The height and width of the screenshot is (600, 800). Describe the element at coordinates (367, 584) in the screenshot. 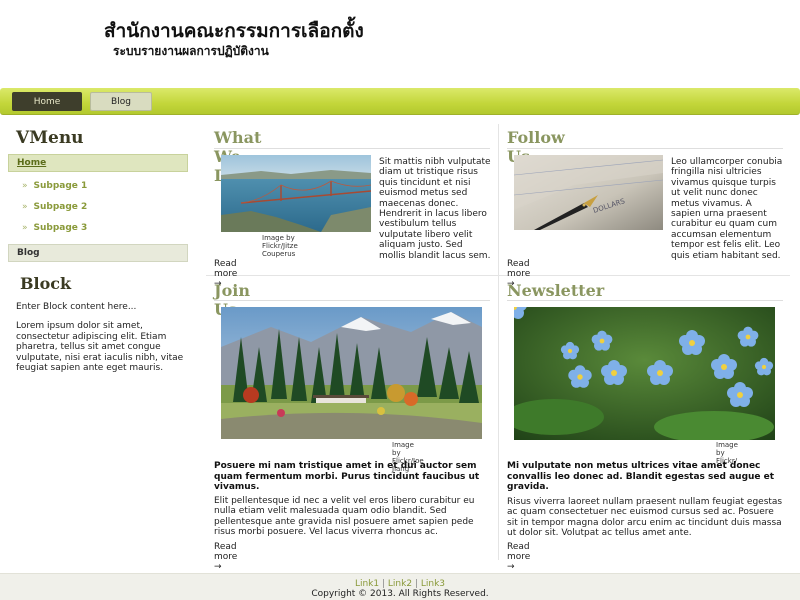

I see `footer-link-1: Link1` at that location.